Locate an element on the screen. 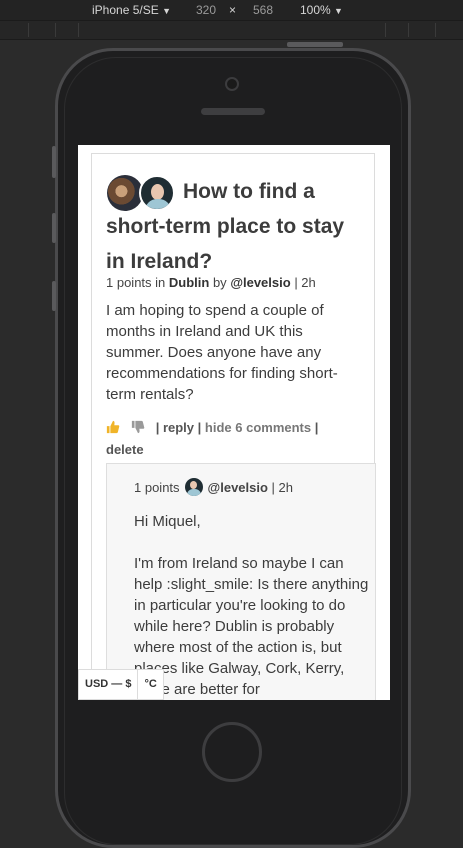 This screenshot has width=463, height=848. device-label: iPhone 5/SE is located at coordinates (125, 10).